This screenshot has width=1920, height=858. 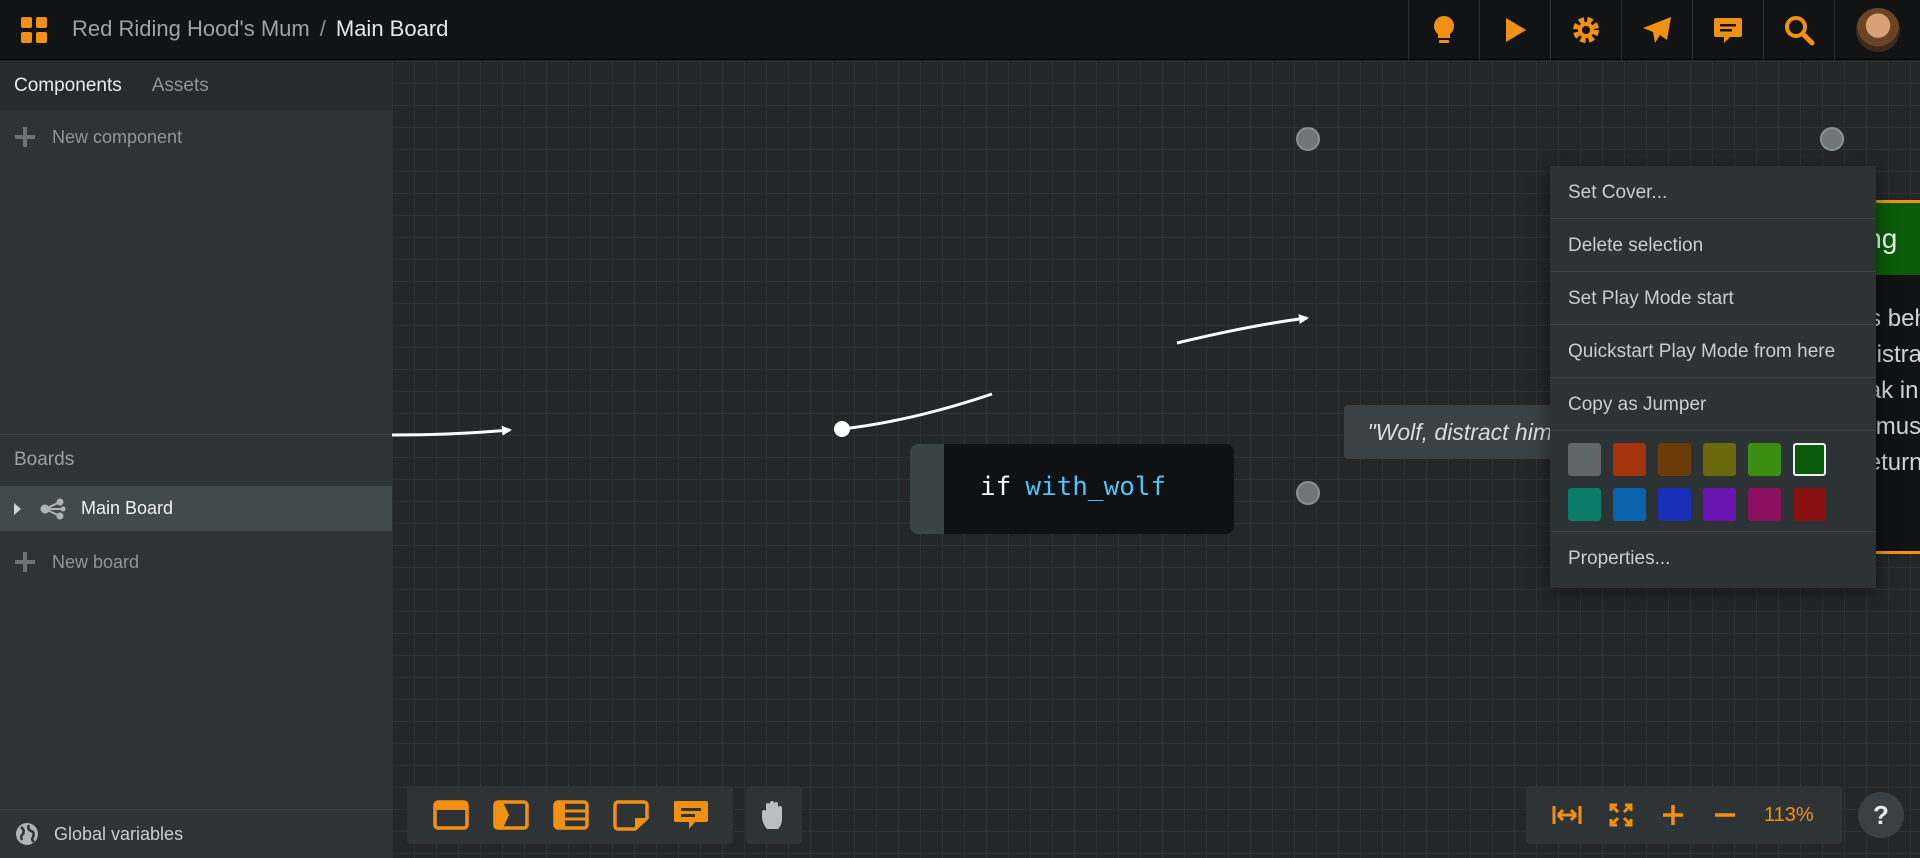 I want to click on paper-plane-icon, so click(x=1657, y=30).